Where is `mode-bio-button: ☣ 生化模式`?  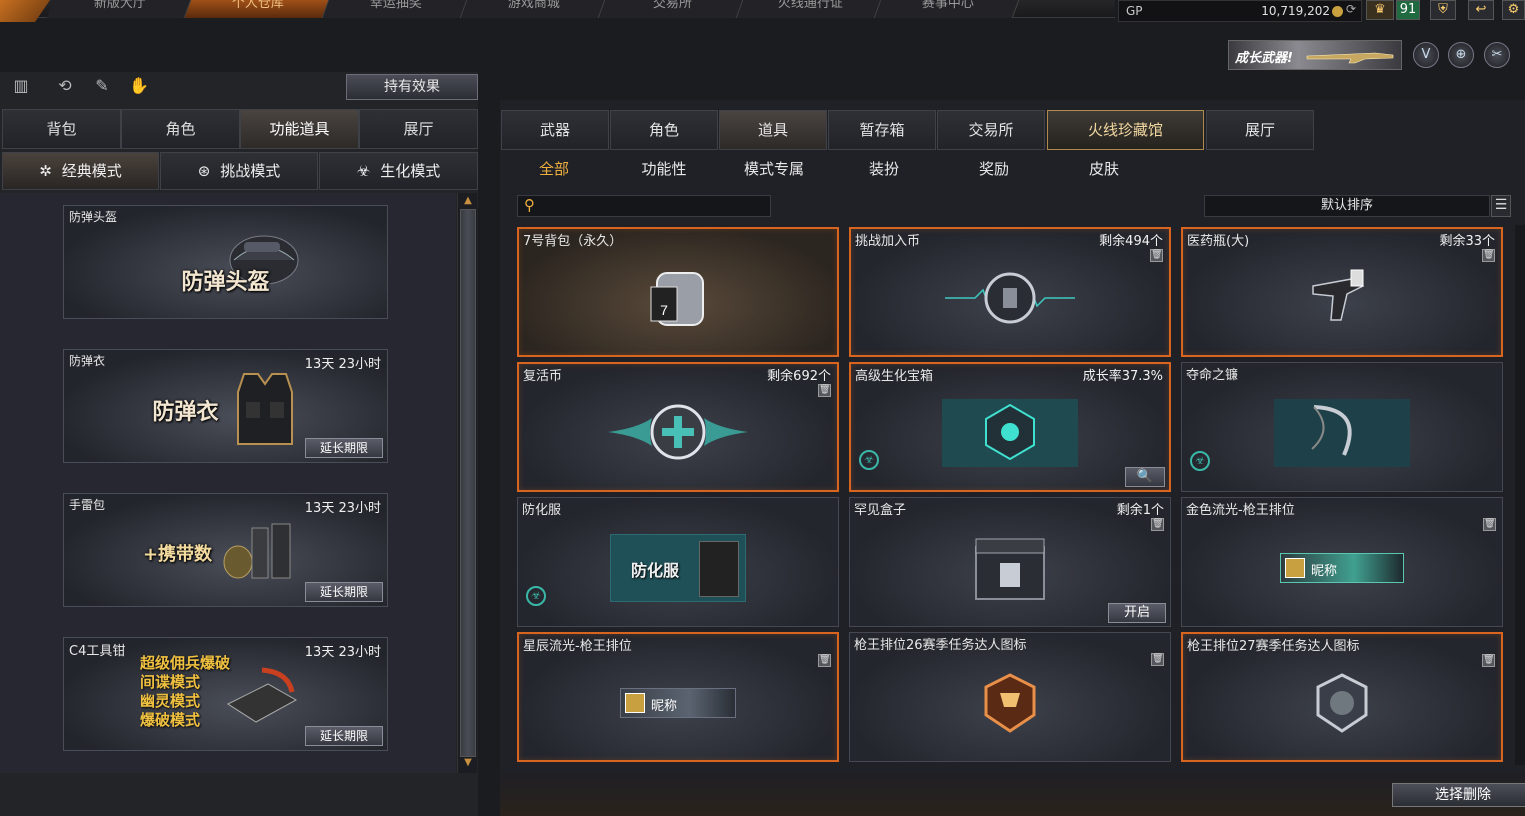
mode-bio-button: ☣ 生化模式 is located at coordinates (398, 171).